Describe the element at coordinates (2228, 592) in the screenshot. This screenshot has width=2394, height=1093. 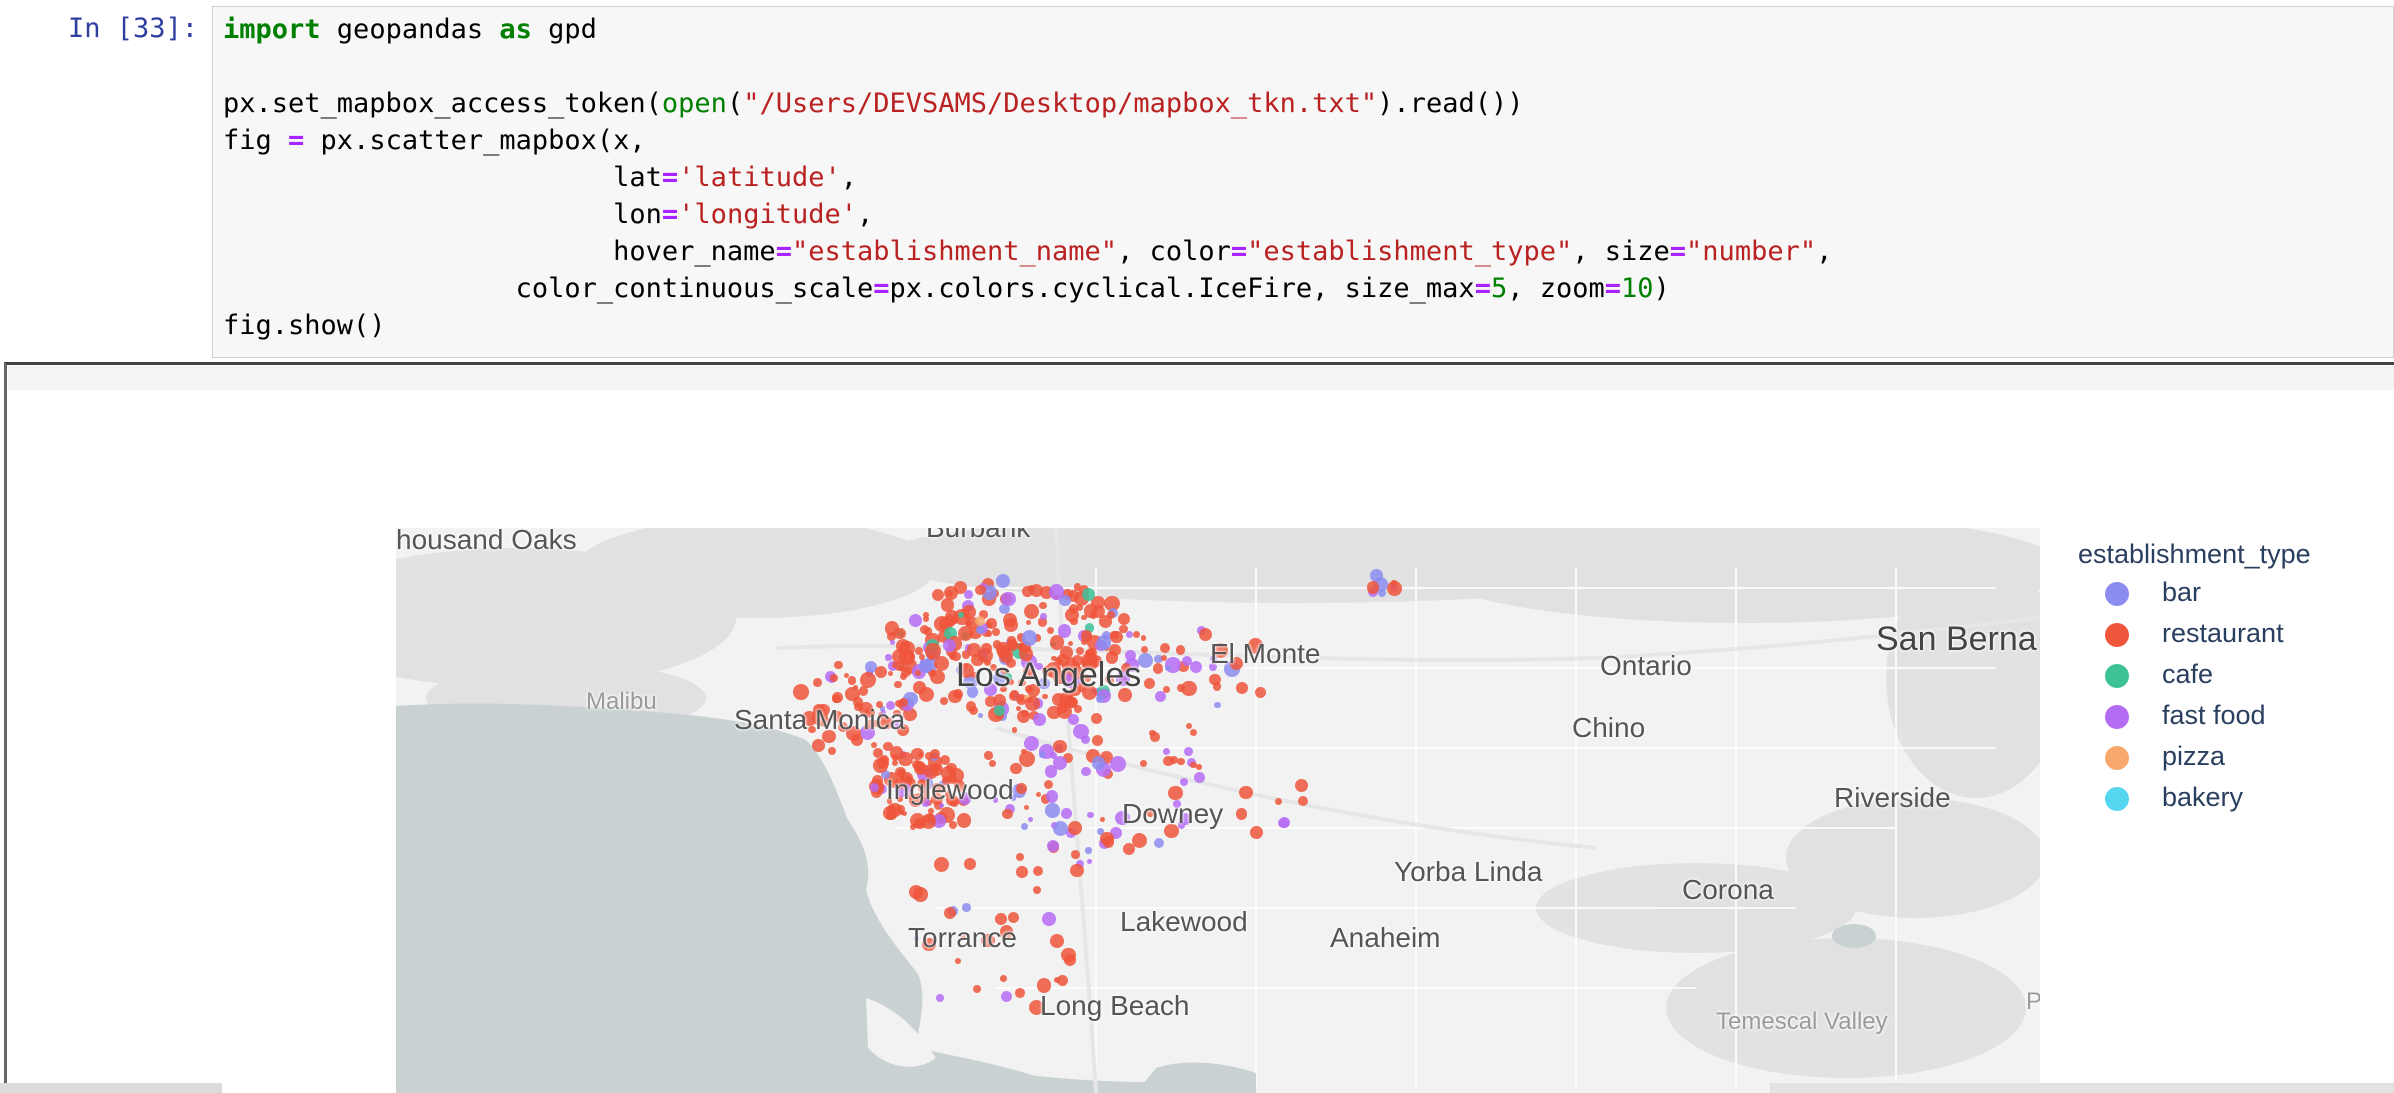
I see `legend-item-bar: bar` at that location.